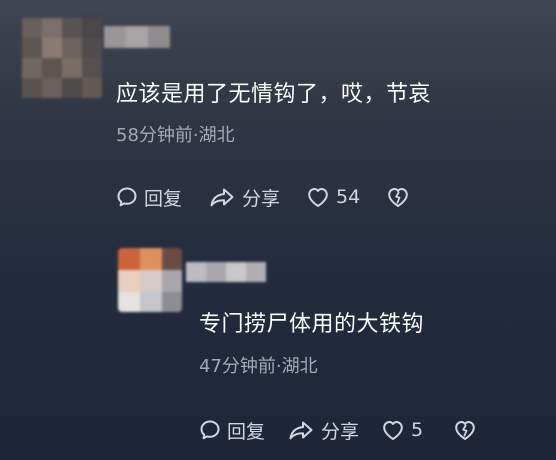  I want to click on comment-meta: 47分钟前·湖北, so click(258, 366).